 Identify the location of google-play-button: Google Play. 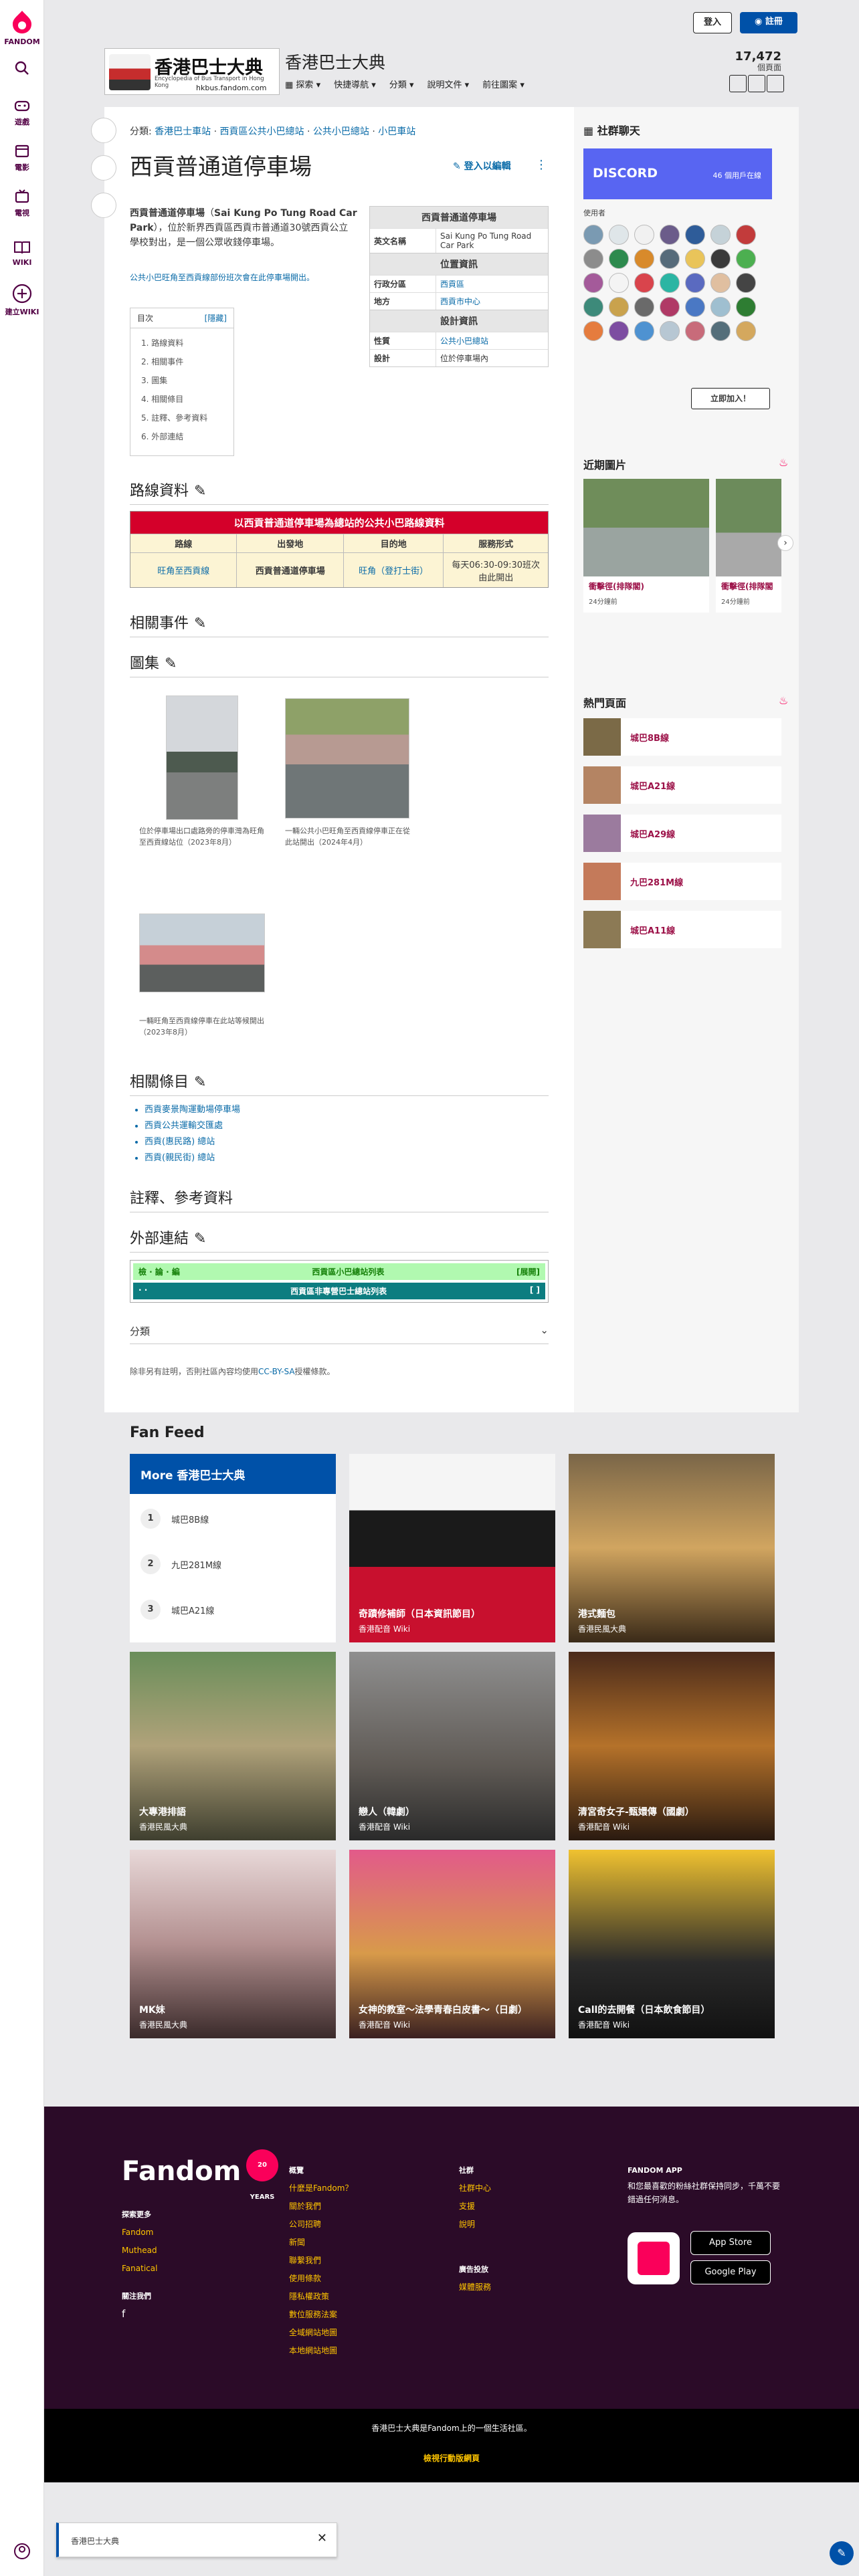
(730, 2272).